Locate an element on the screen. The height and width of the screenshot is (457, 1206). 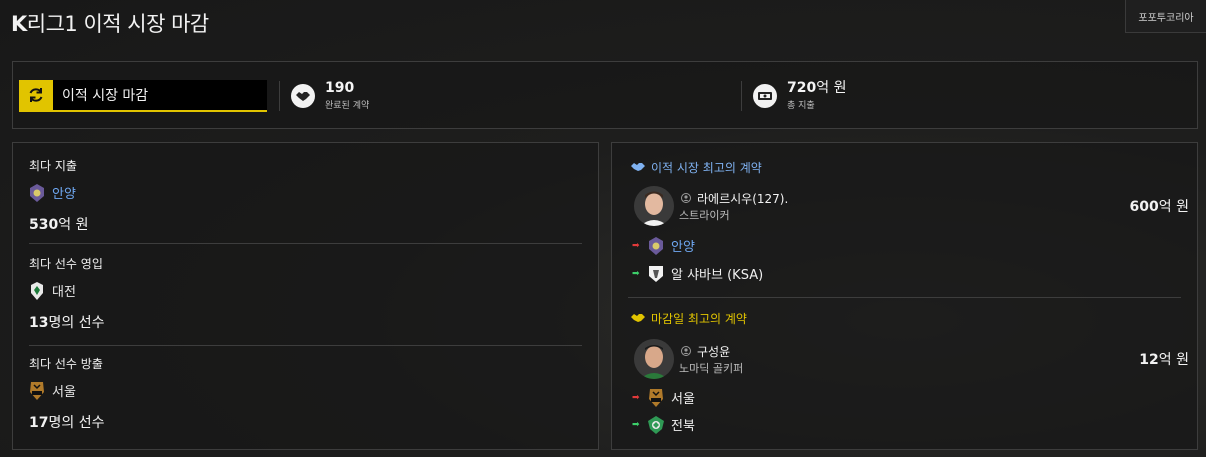
deals-value: 190 is located at coordinates (340, 88).